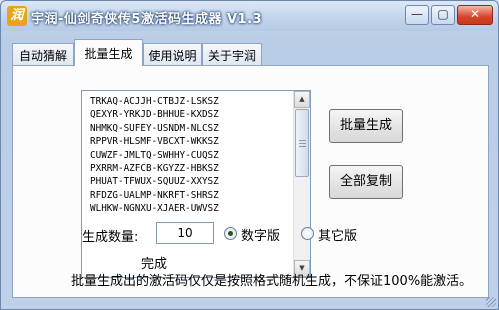 Image resolution: width=499 pixels, height=310 pixels. I want to click on resize-grip, so click(491, 302).